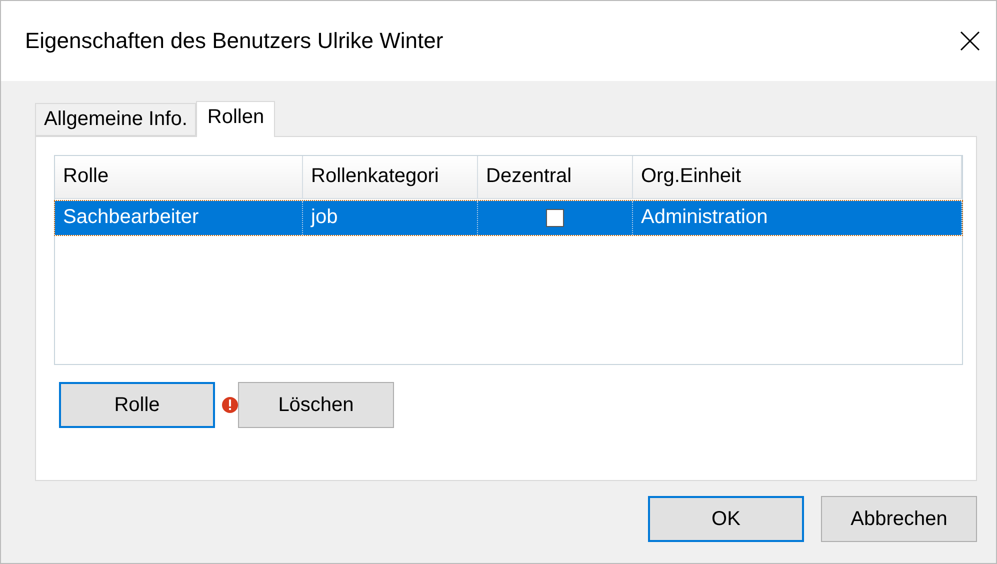  What do you see at coordinates (390, 177) in the screenshot?
I see `column-header: Rollenkategori` at bounding box center [390, 177].